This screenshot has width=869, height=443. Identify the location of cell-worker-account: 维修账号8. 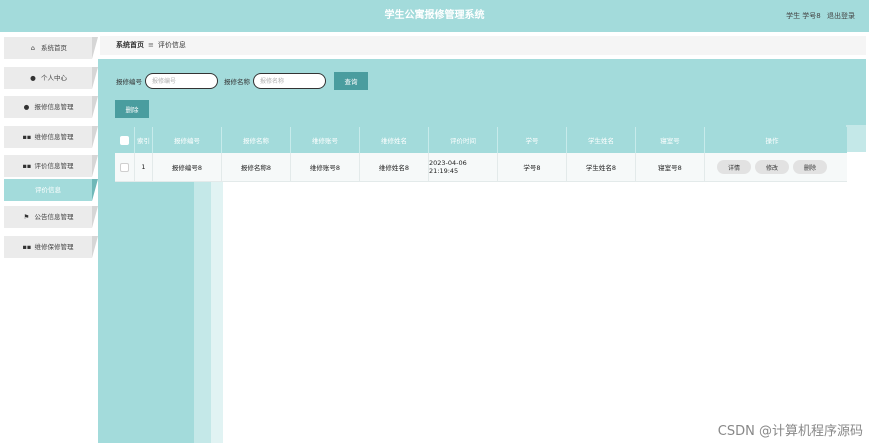
(325, 167).